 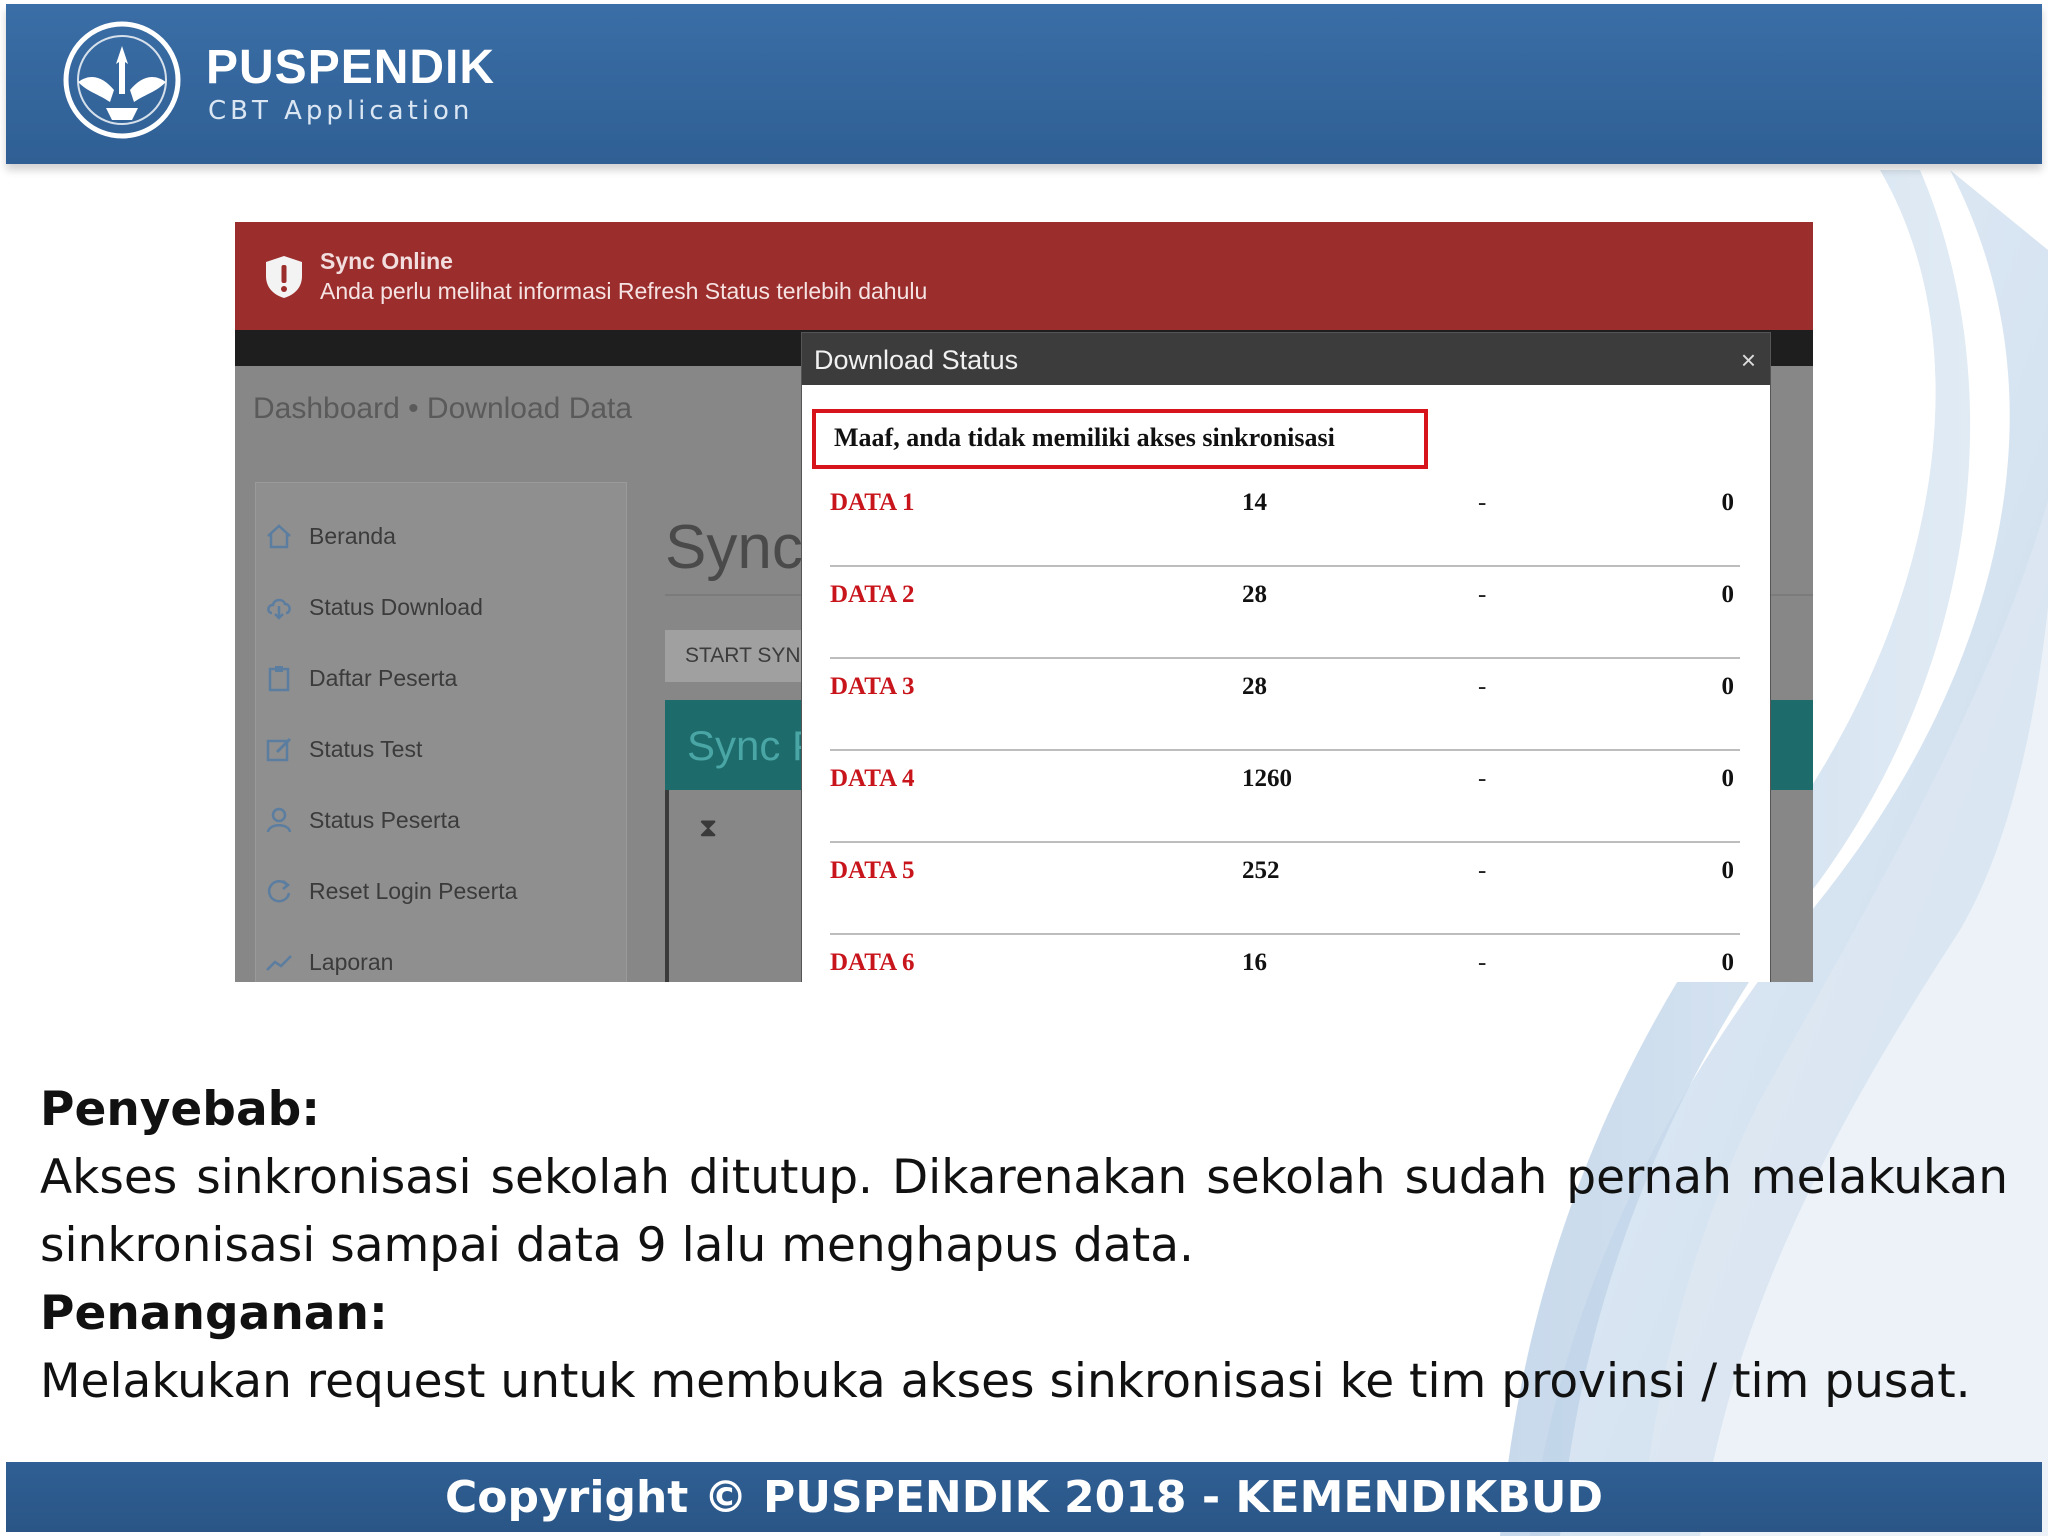 I want to click on sidebar-item-status-peserta: Status Peserta, so click(x=430, y=820).